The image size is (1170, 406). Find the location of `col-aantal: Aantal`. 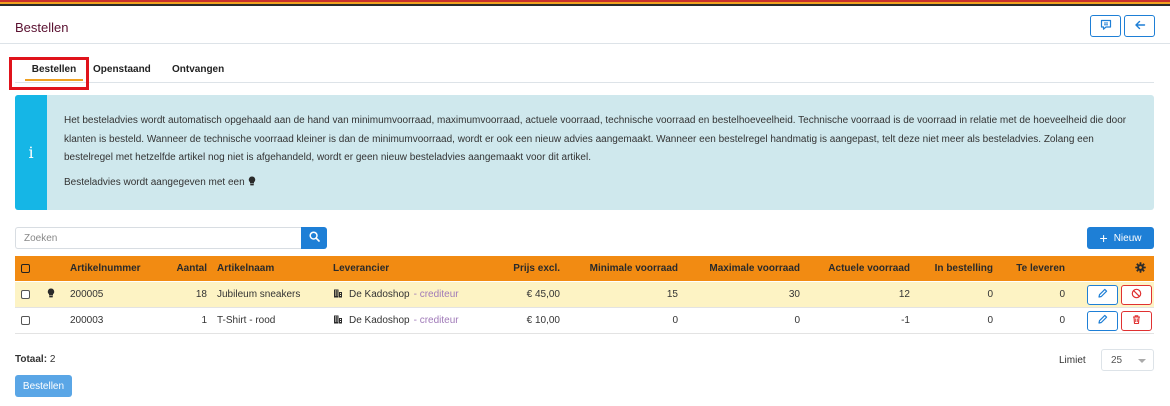

col-aantal: Aantal is located at coordinates (186, 268).